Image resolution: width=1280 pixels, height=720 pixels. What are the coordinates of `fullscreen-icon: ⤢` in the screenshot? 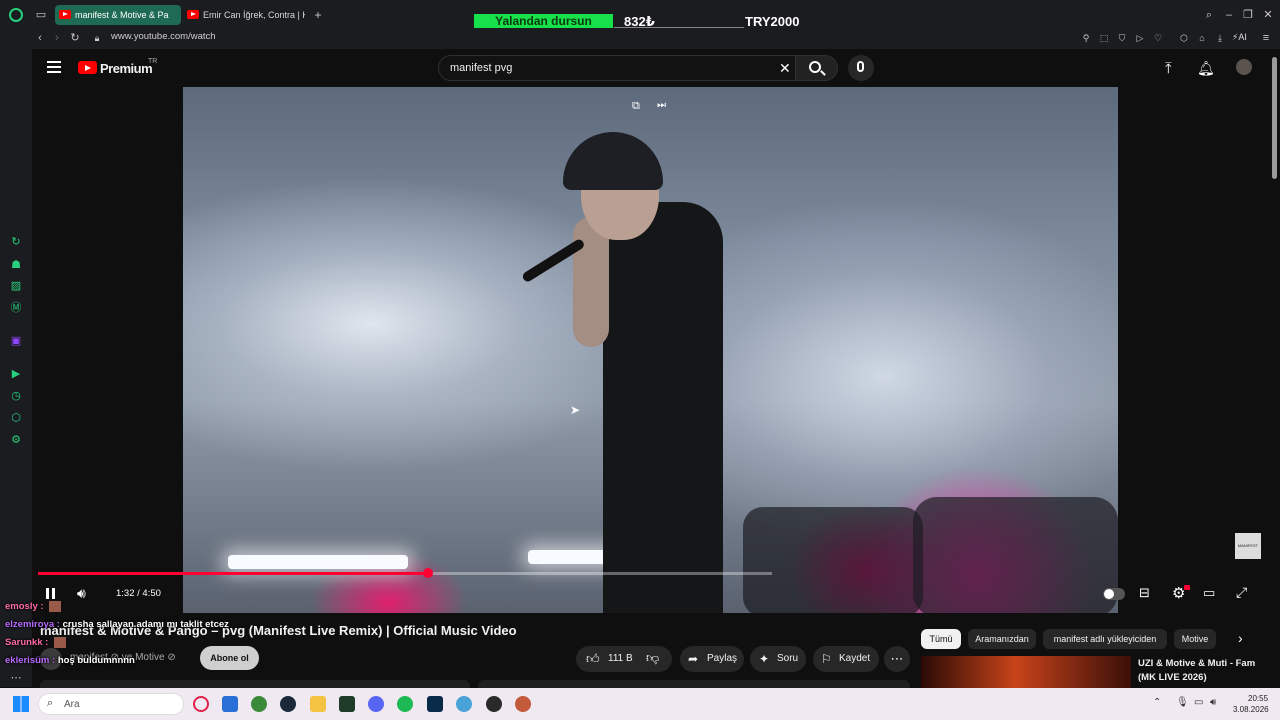 It's located at (1241, 592).